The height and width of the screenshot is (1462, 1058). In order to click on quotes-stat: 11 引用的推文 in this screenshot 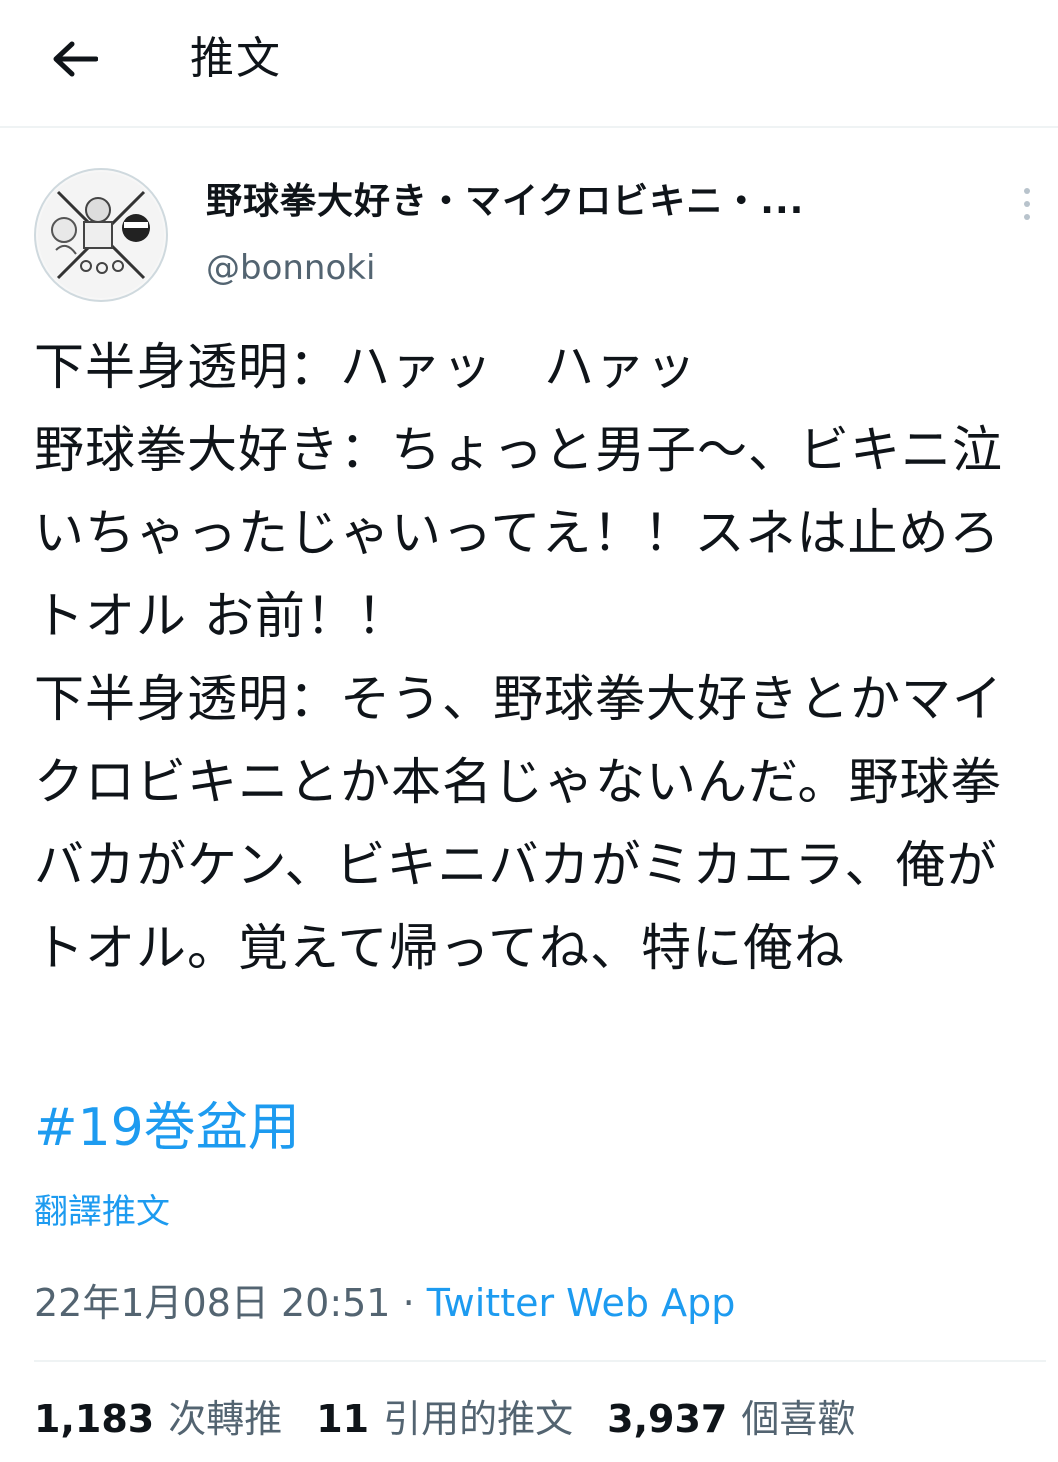, I will do `click(444, 1419)`.